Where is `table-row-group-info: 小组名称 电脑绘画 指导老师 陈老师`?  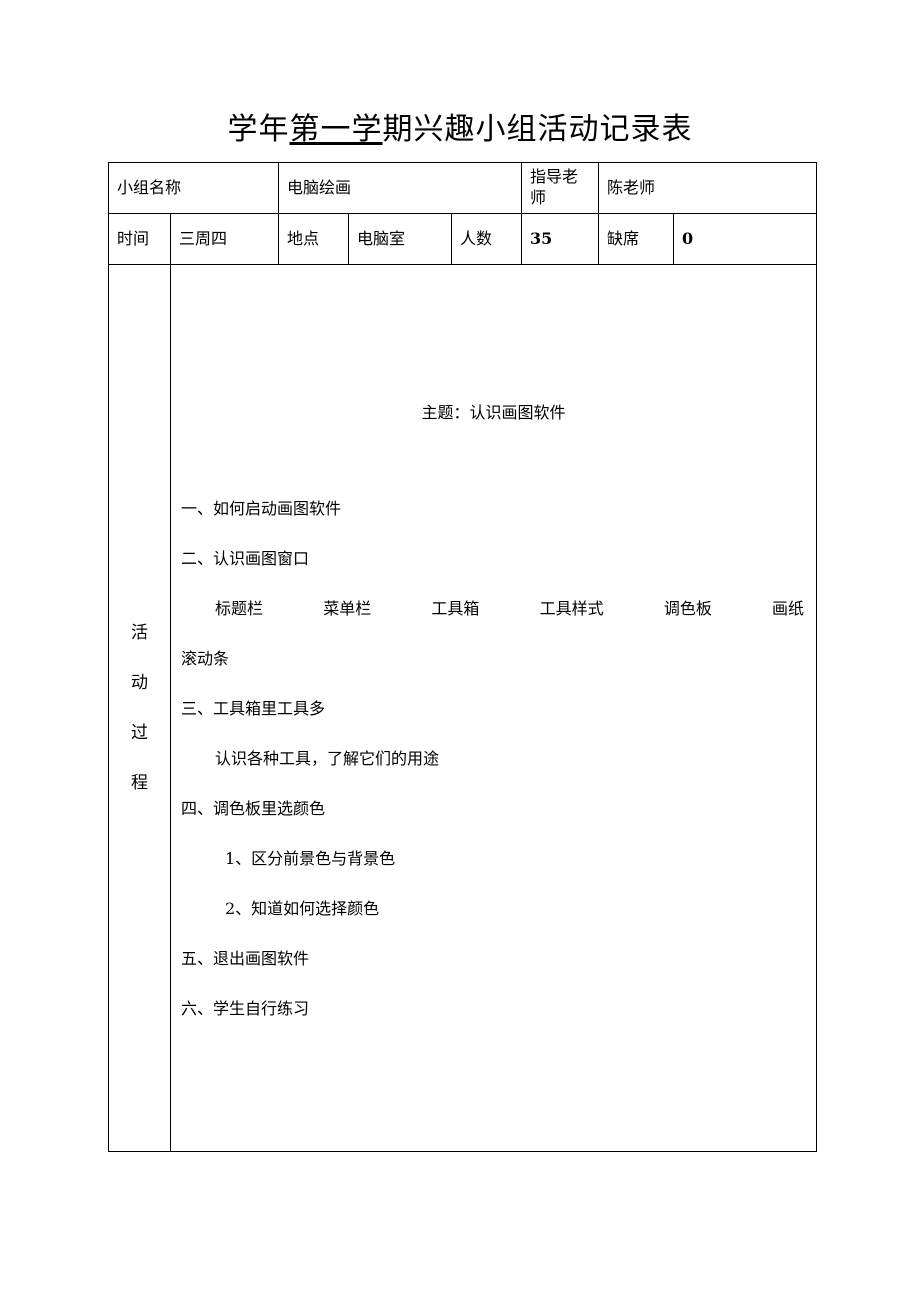 table-row-group-info: 小组名称 电脑绘画 指导老师 陈老师 is located at coordinates (462, 188).